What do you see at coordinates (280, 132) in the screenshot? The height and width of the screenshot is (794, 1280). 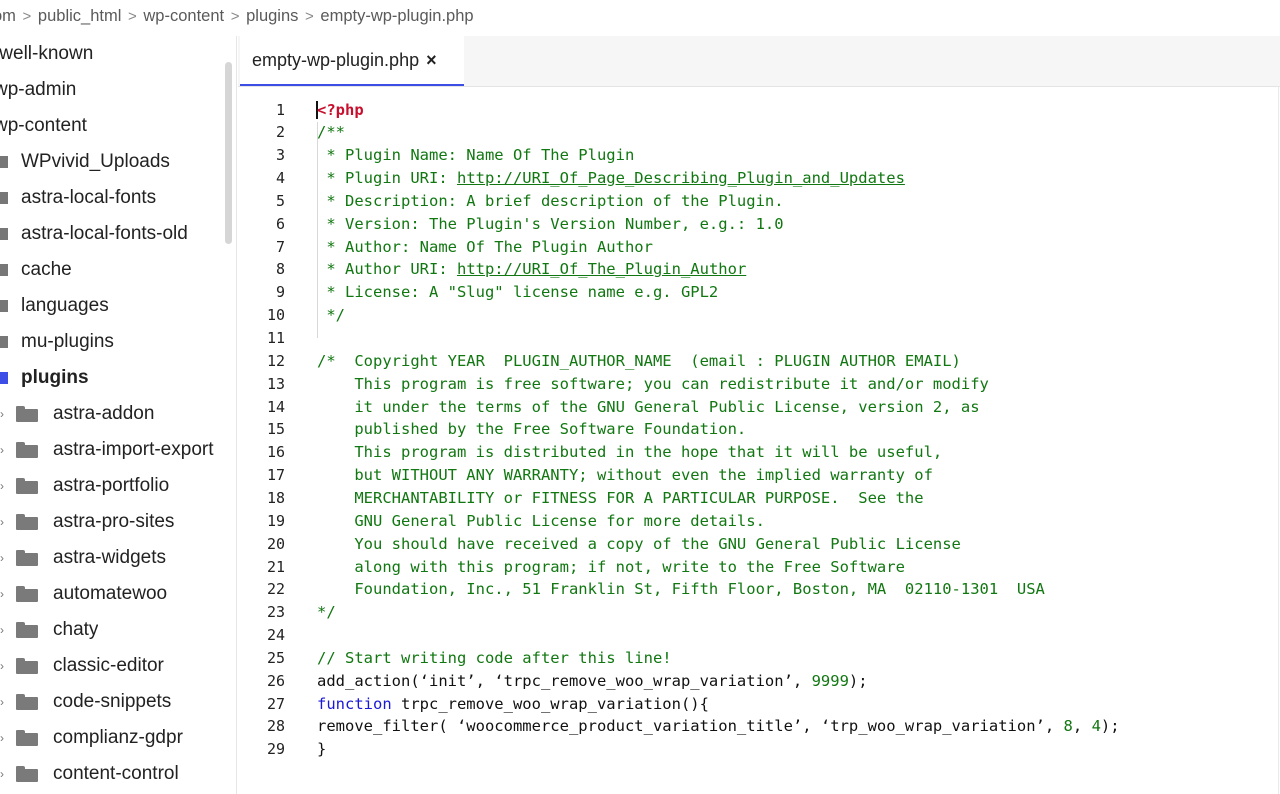 I see `line-number: 2` at bounding box center [280, 132].